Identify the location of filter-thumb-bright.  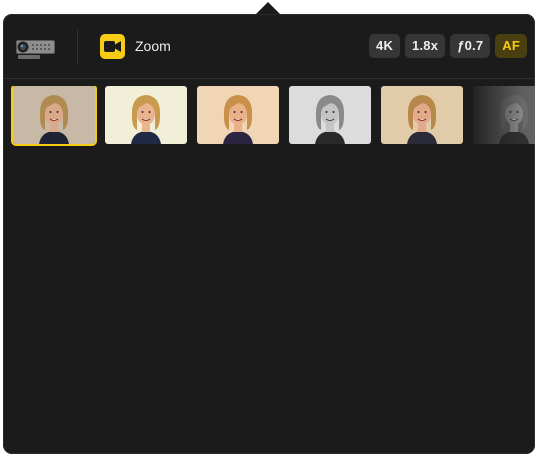
(146, 115).